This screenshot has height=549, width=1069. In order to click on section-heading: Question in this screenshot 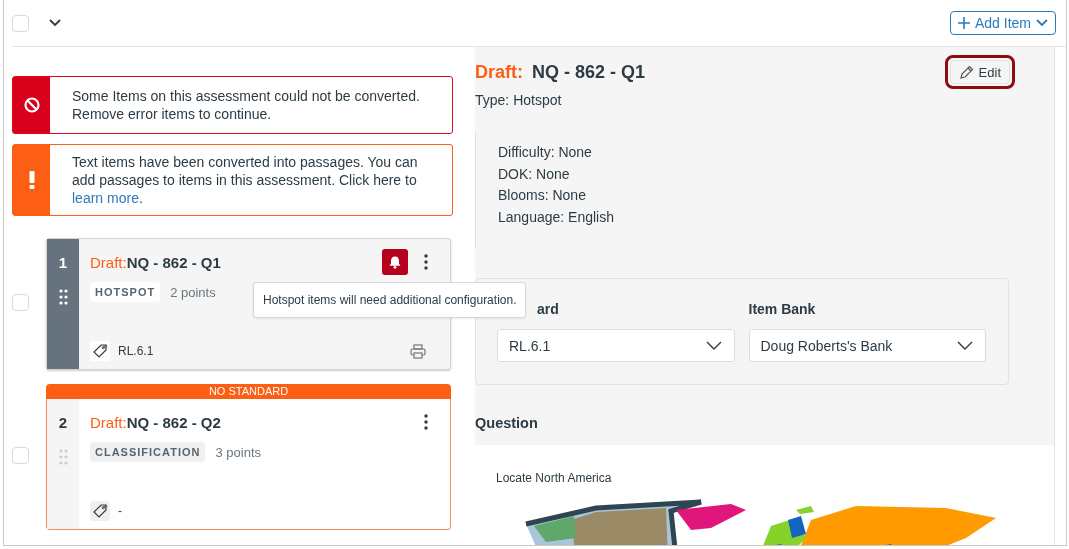, I will do `click(507, 424)`.